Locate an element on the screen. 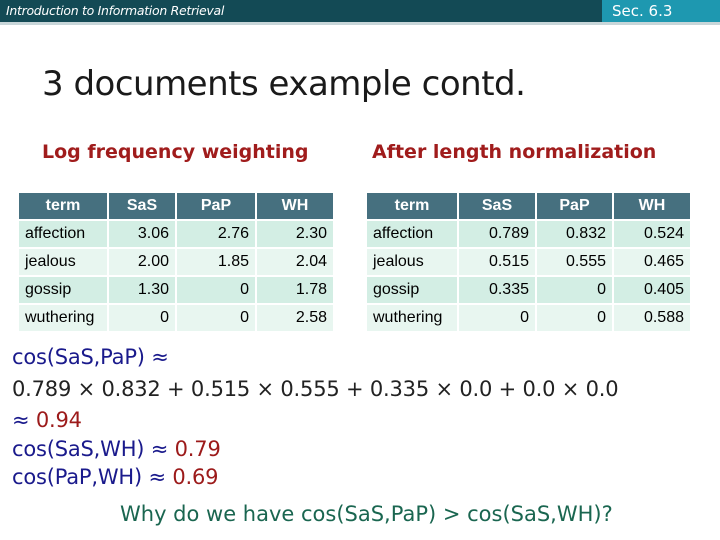 The height and width of the screenshot is (540, 720). cos-sas-pap-result: ≈ 0.94 is located at coordinates (47, 420).